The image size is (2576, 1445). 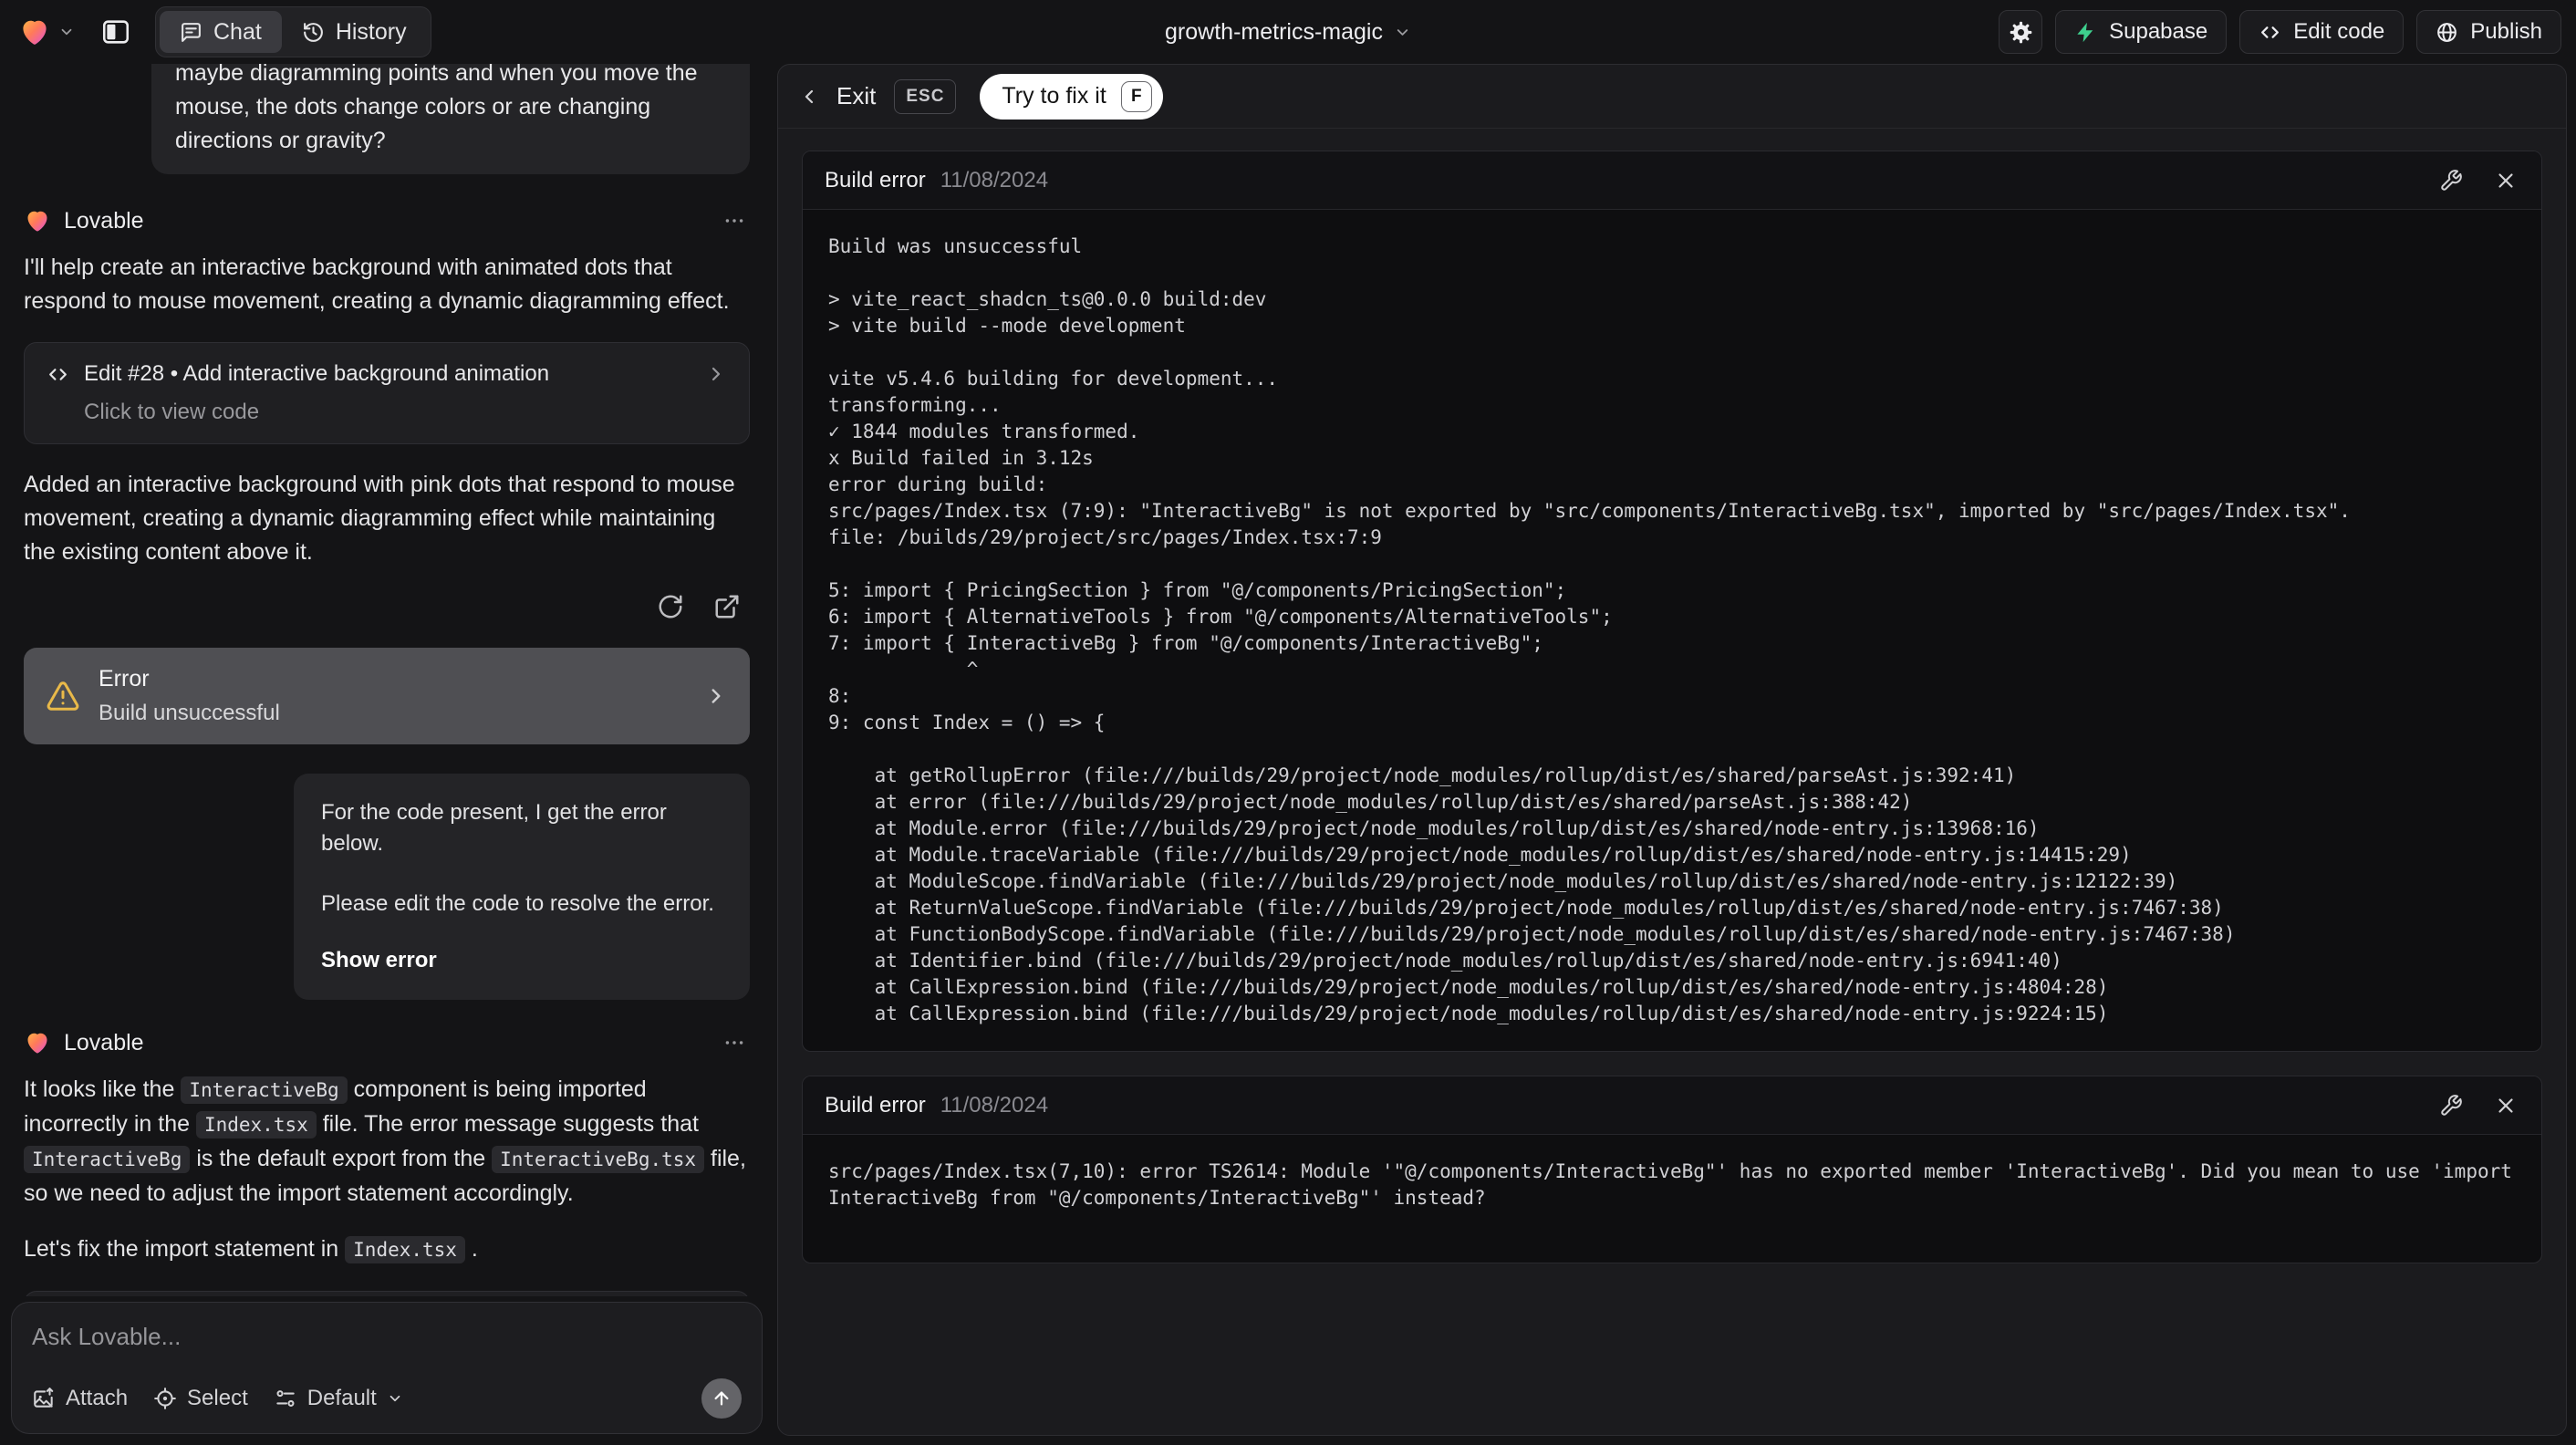 What do you see at coordinates (371, 31) in the screenshot?
I see `tab-history-label: History` at bounding box center [371, 31].